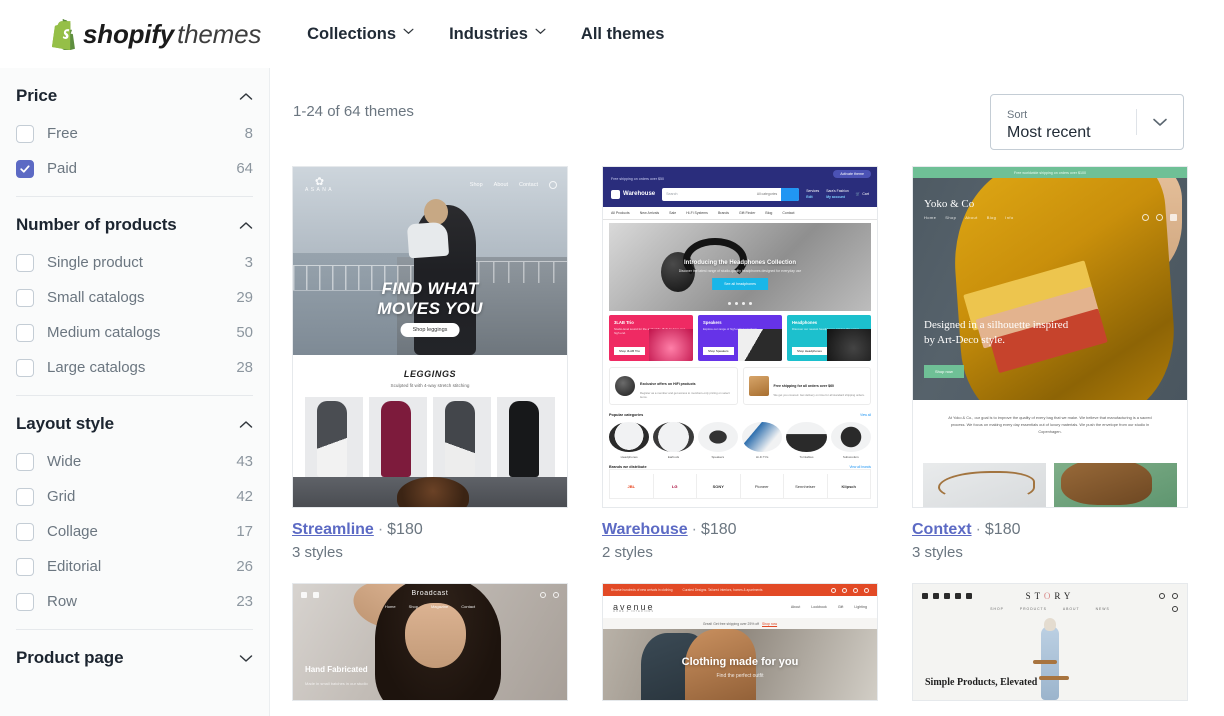  I want to click on filter-count-small-catalogs: 29, so click(244, 297).